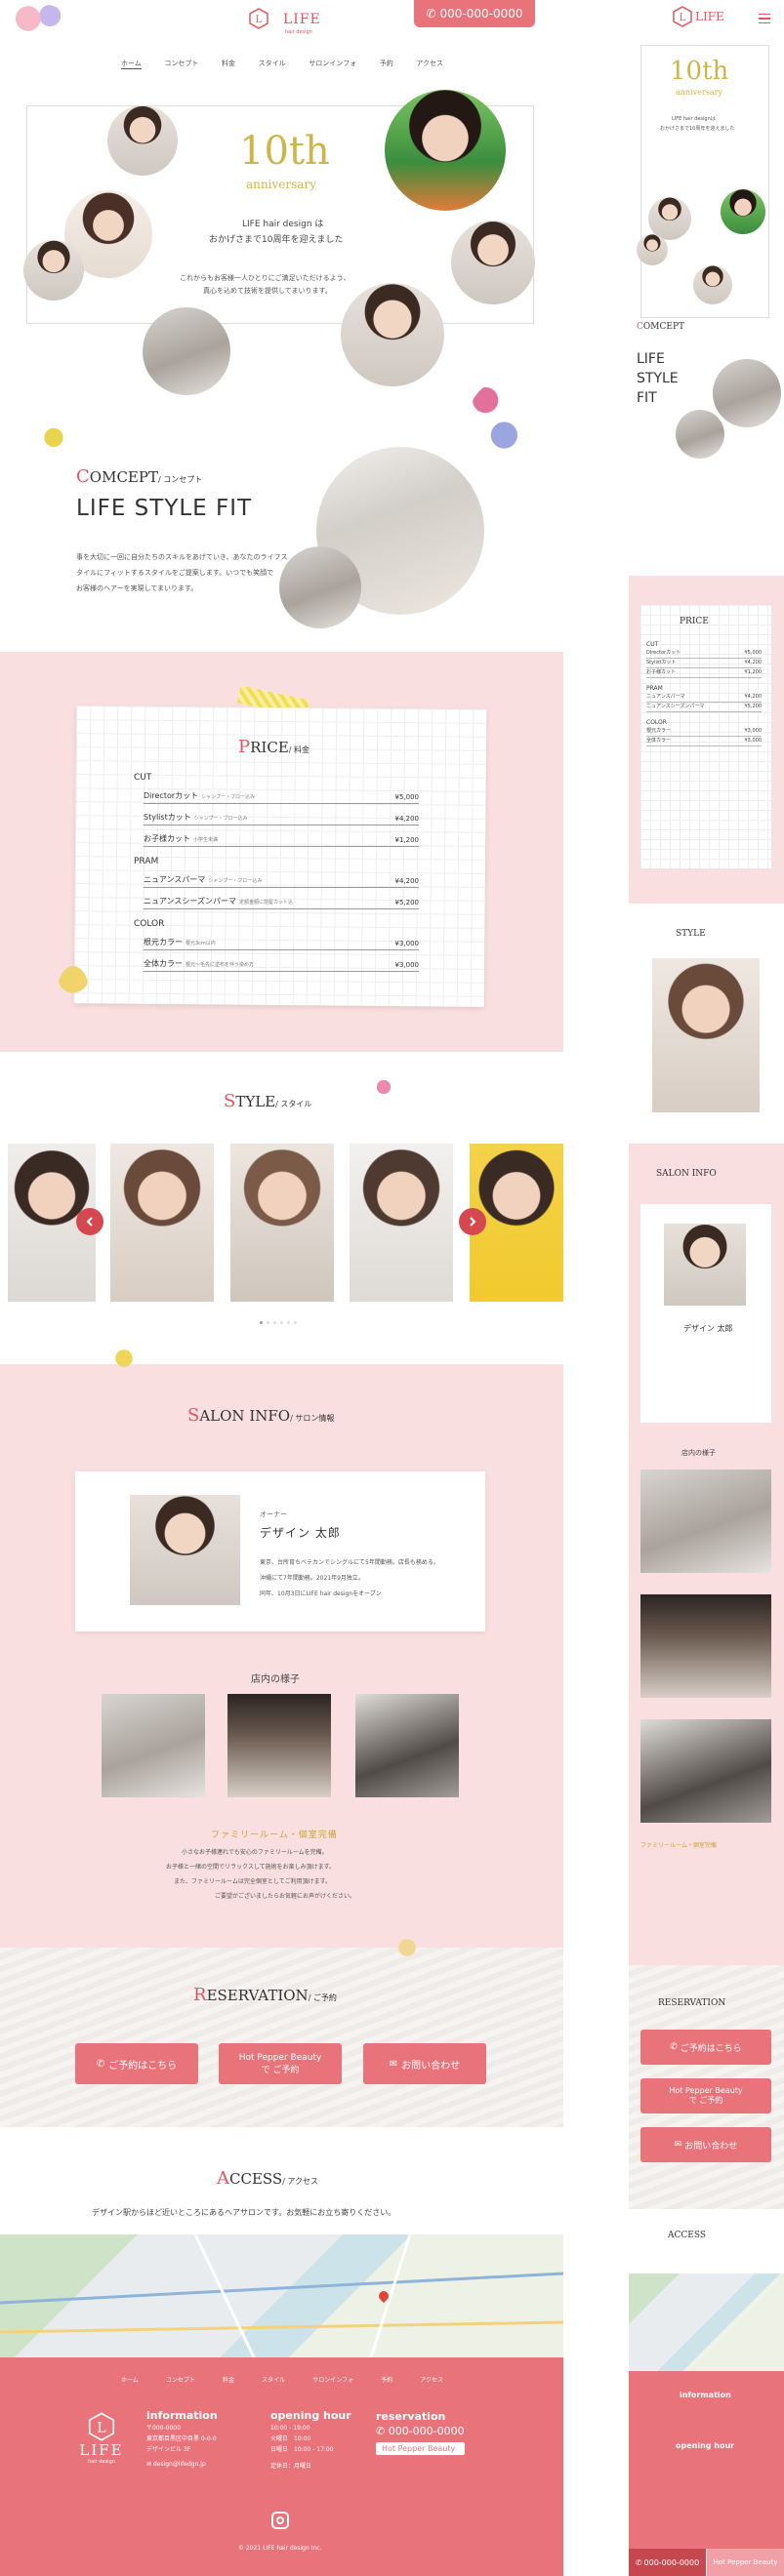 Image resolution: width=784 pixels, height=2576 pixels. Describe the element at coordinates (269, 747) in the screenshot. I see `price-heading-rest: RICE` at that location.